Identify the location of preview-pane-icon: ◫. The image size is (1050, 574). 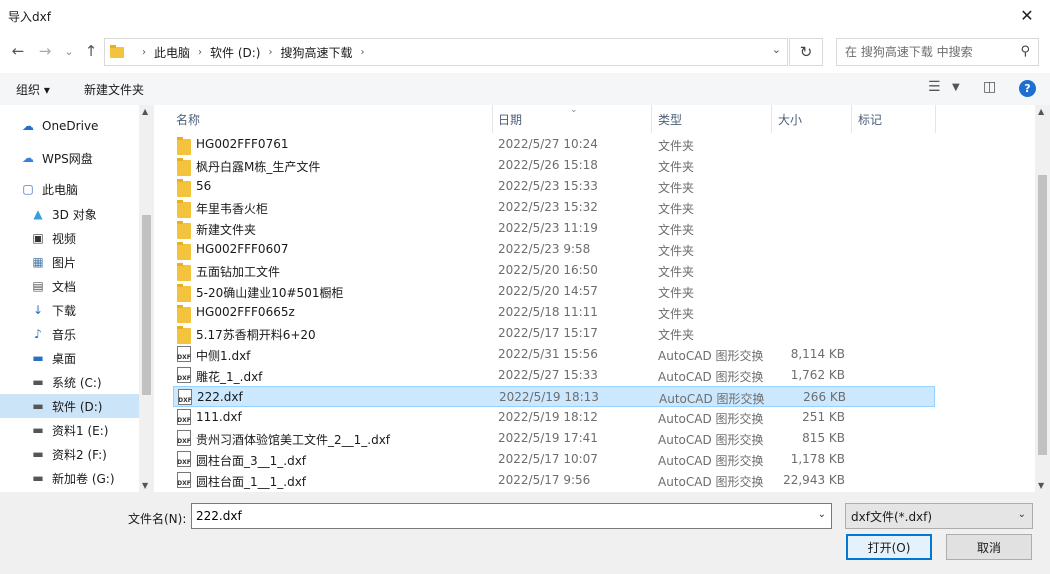
(989, 87).